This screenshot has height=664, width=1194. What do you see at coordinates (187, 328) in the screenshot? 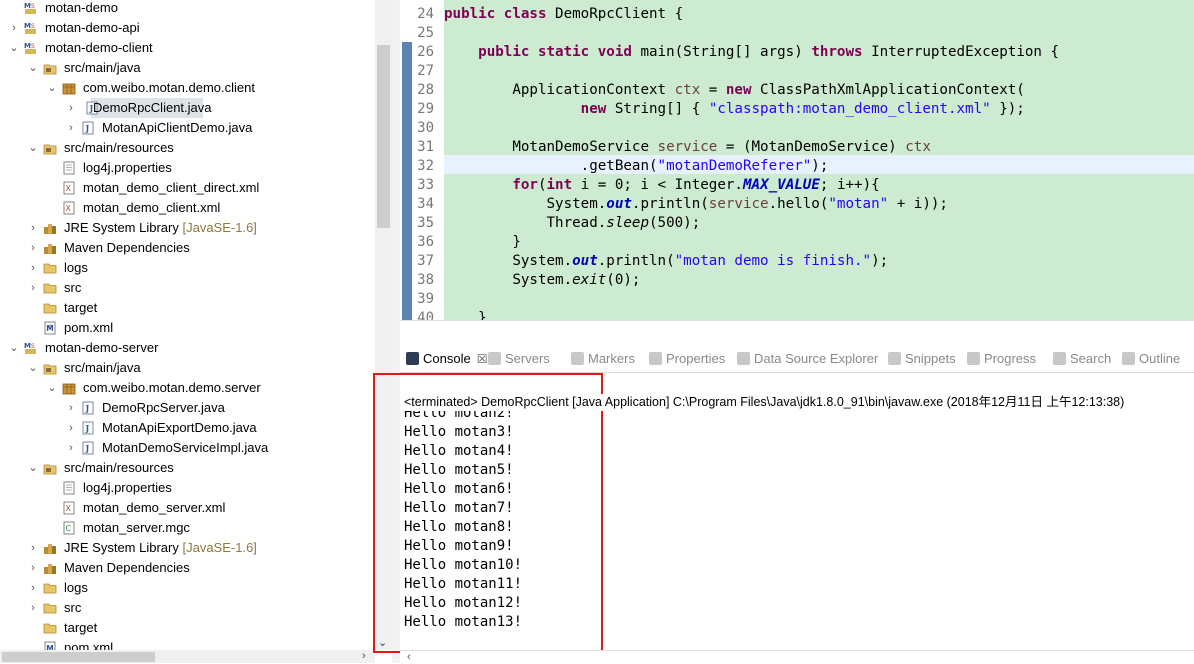
I see `tree-item: Mpom.xml` at bounding box center [187, 328].